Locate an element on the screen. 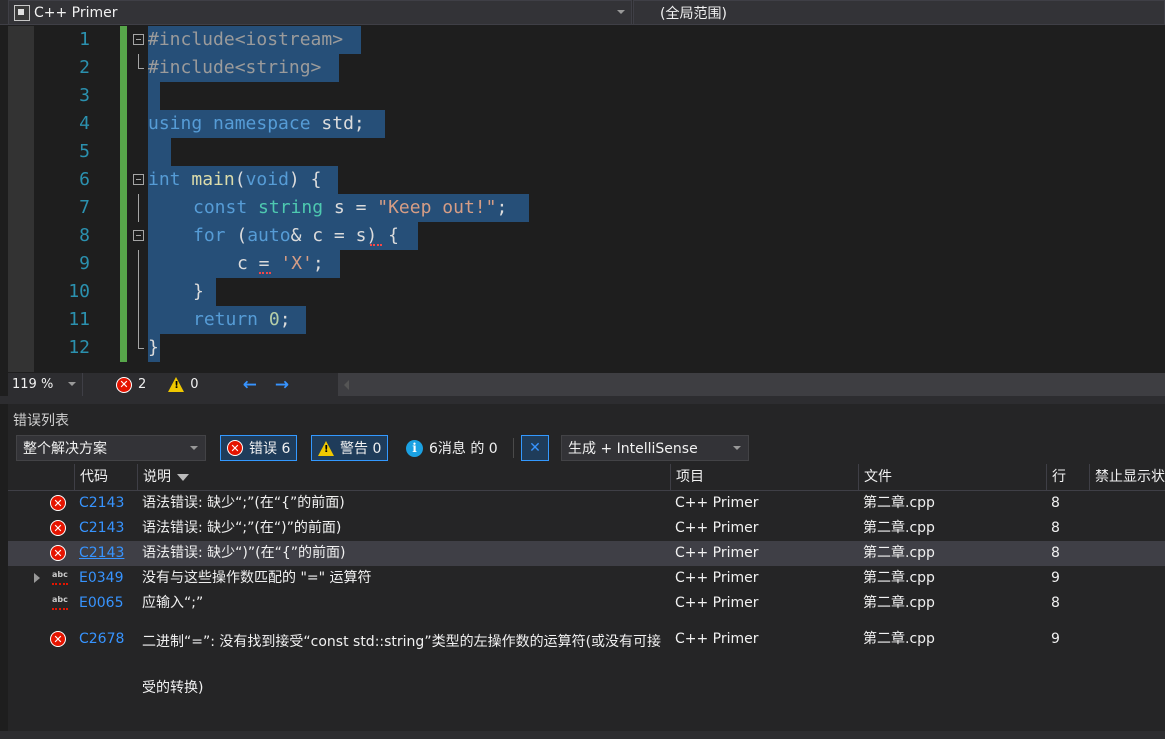  filter-icon: ✕ is located at coordinates (535, 448).